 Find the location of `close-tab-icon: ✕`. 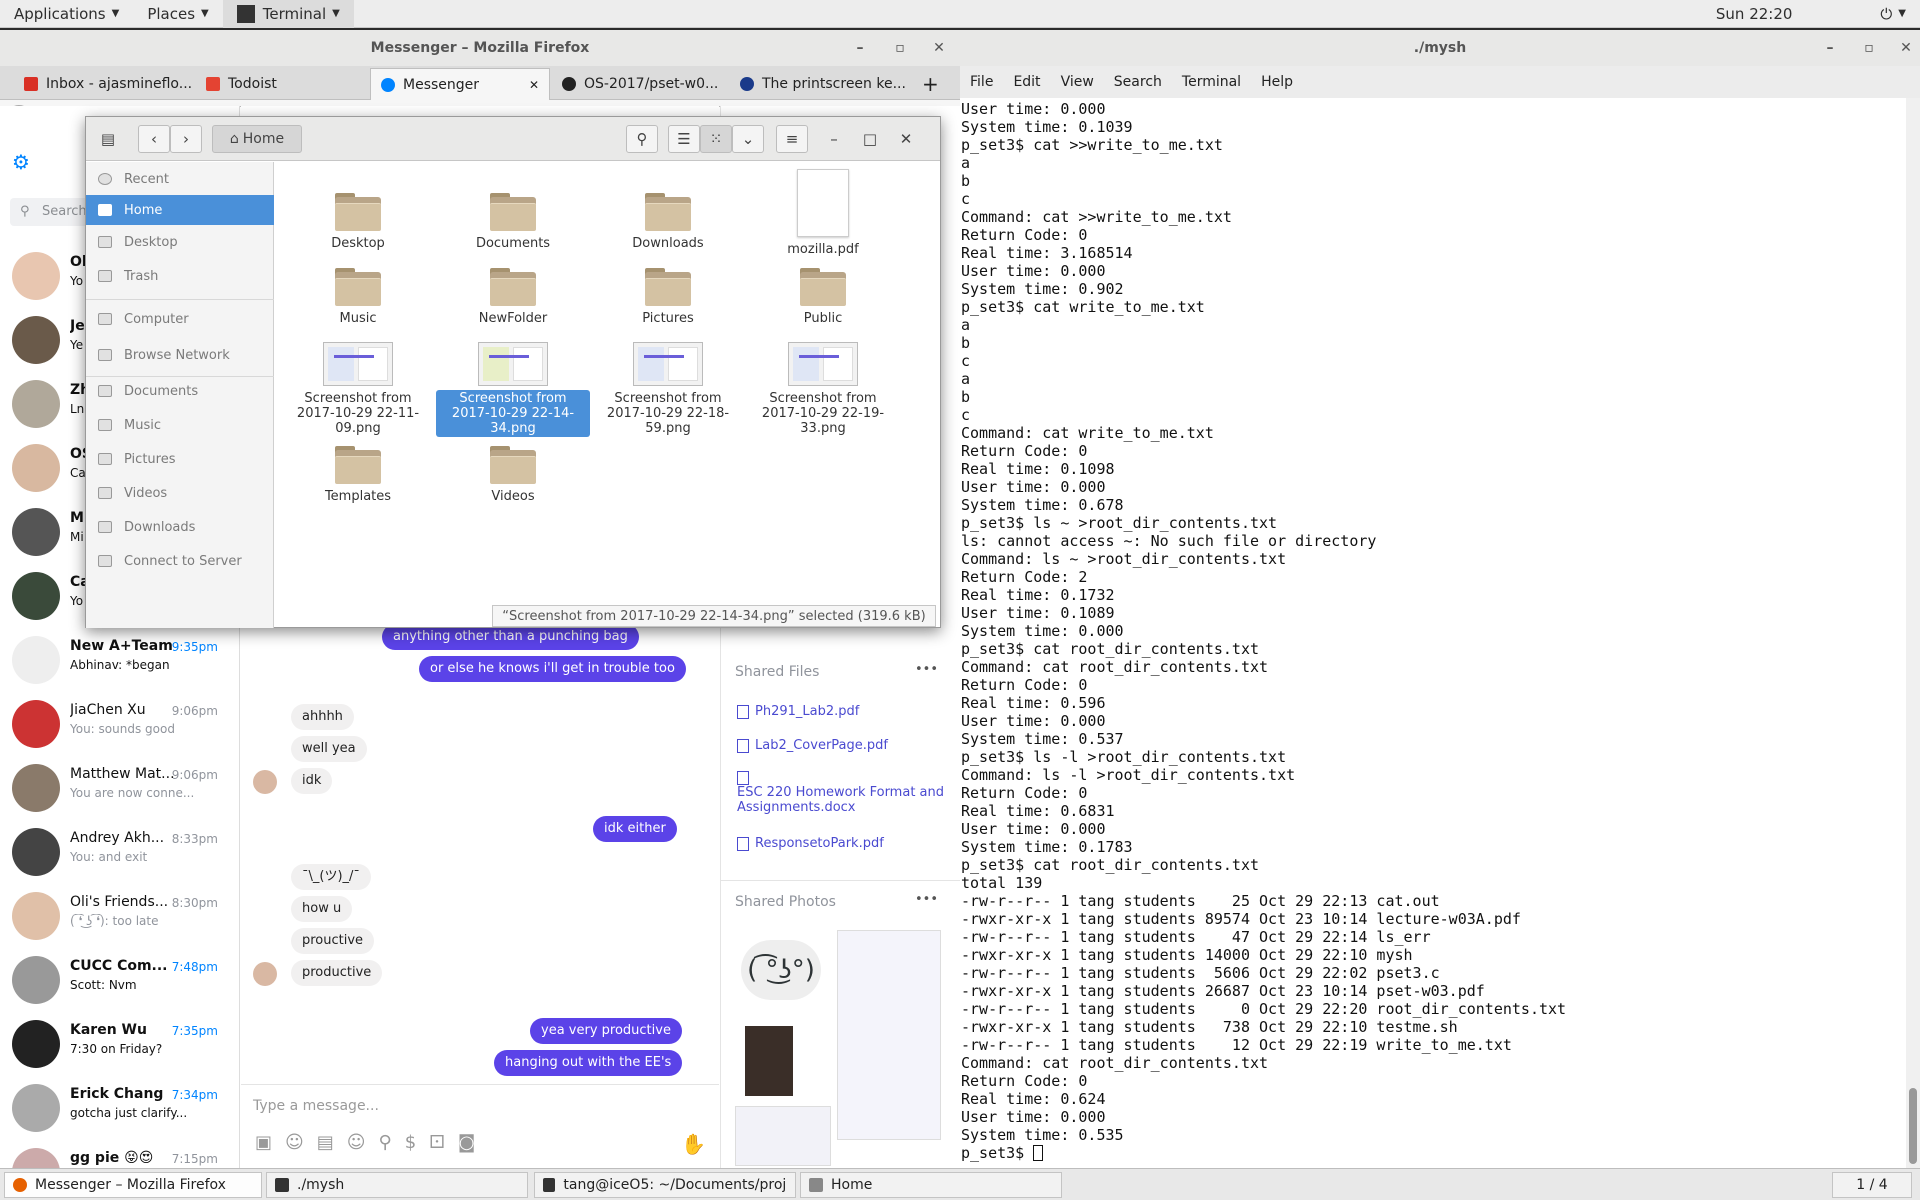

close-tab-icon: ✕ is located at coordinates (534, 85).